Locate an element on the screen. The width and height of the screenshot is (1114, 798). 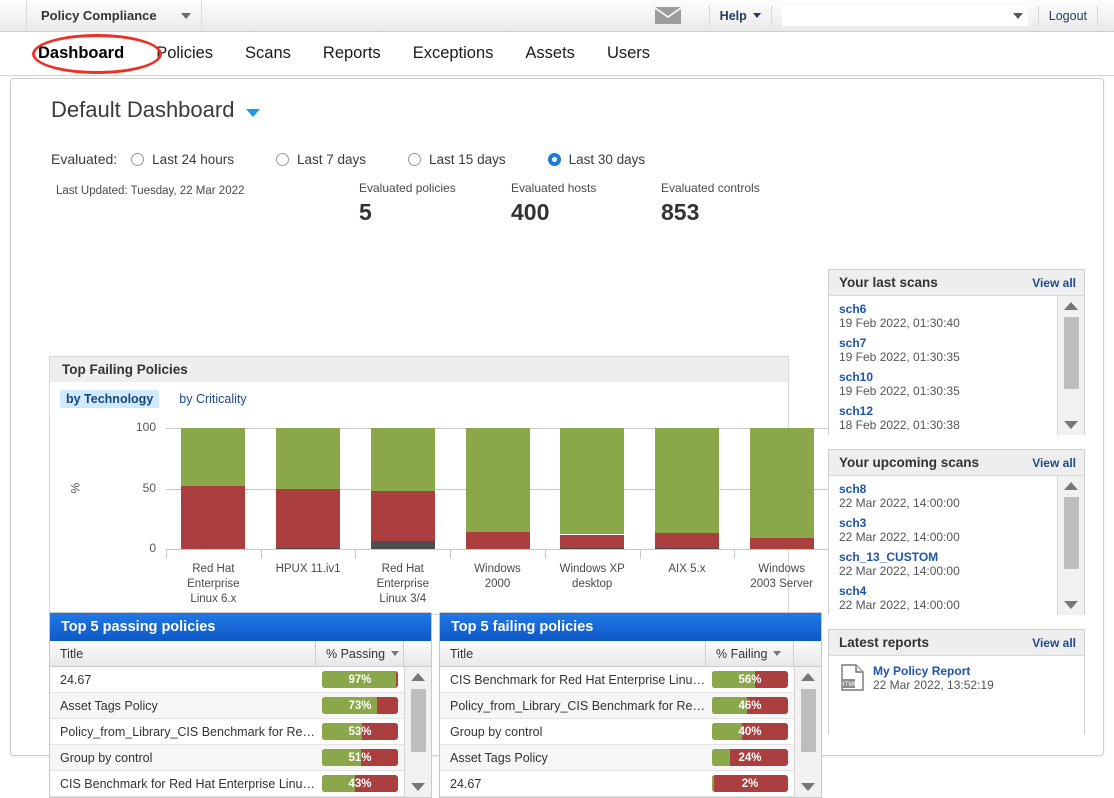
list-item: sch3 22 Mar 2022, 14:00:00 is located at coordinates (948, 530).